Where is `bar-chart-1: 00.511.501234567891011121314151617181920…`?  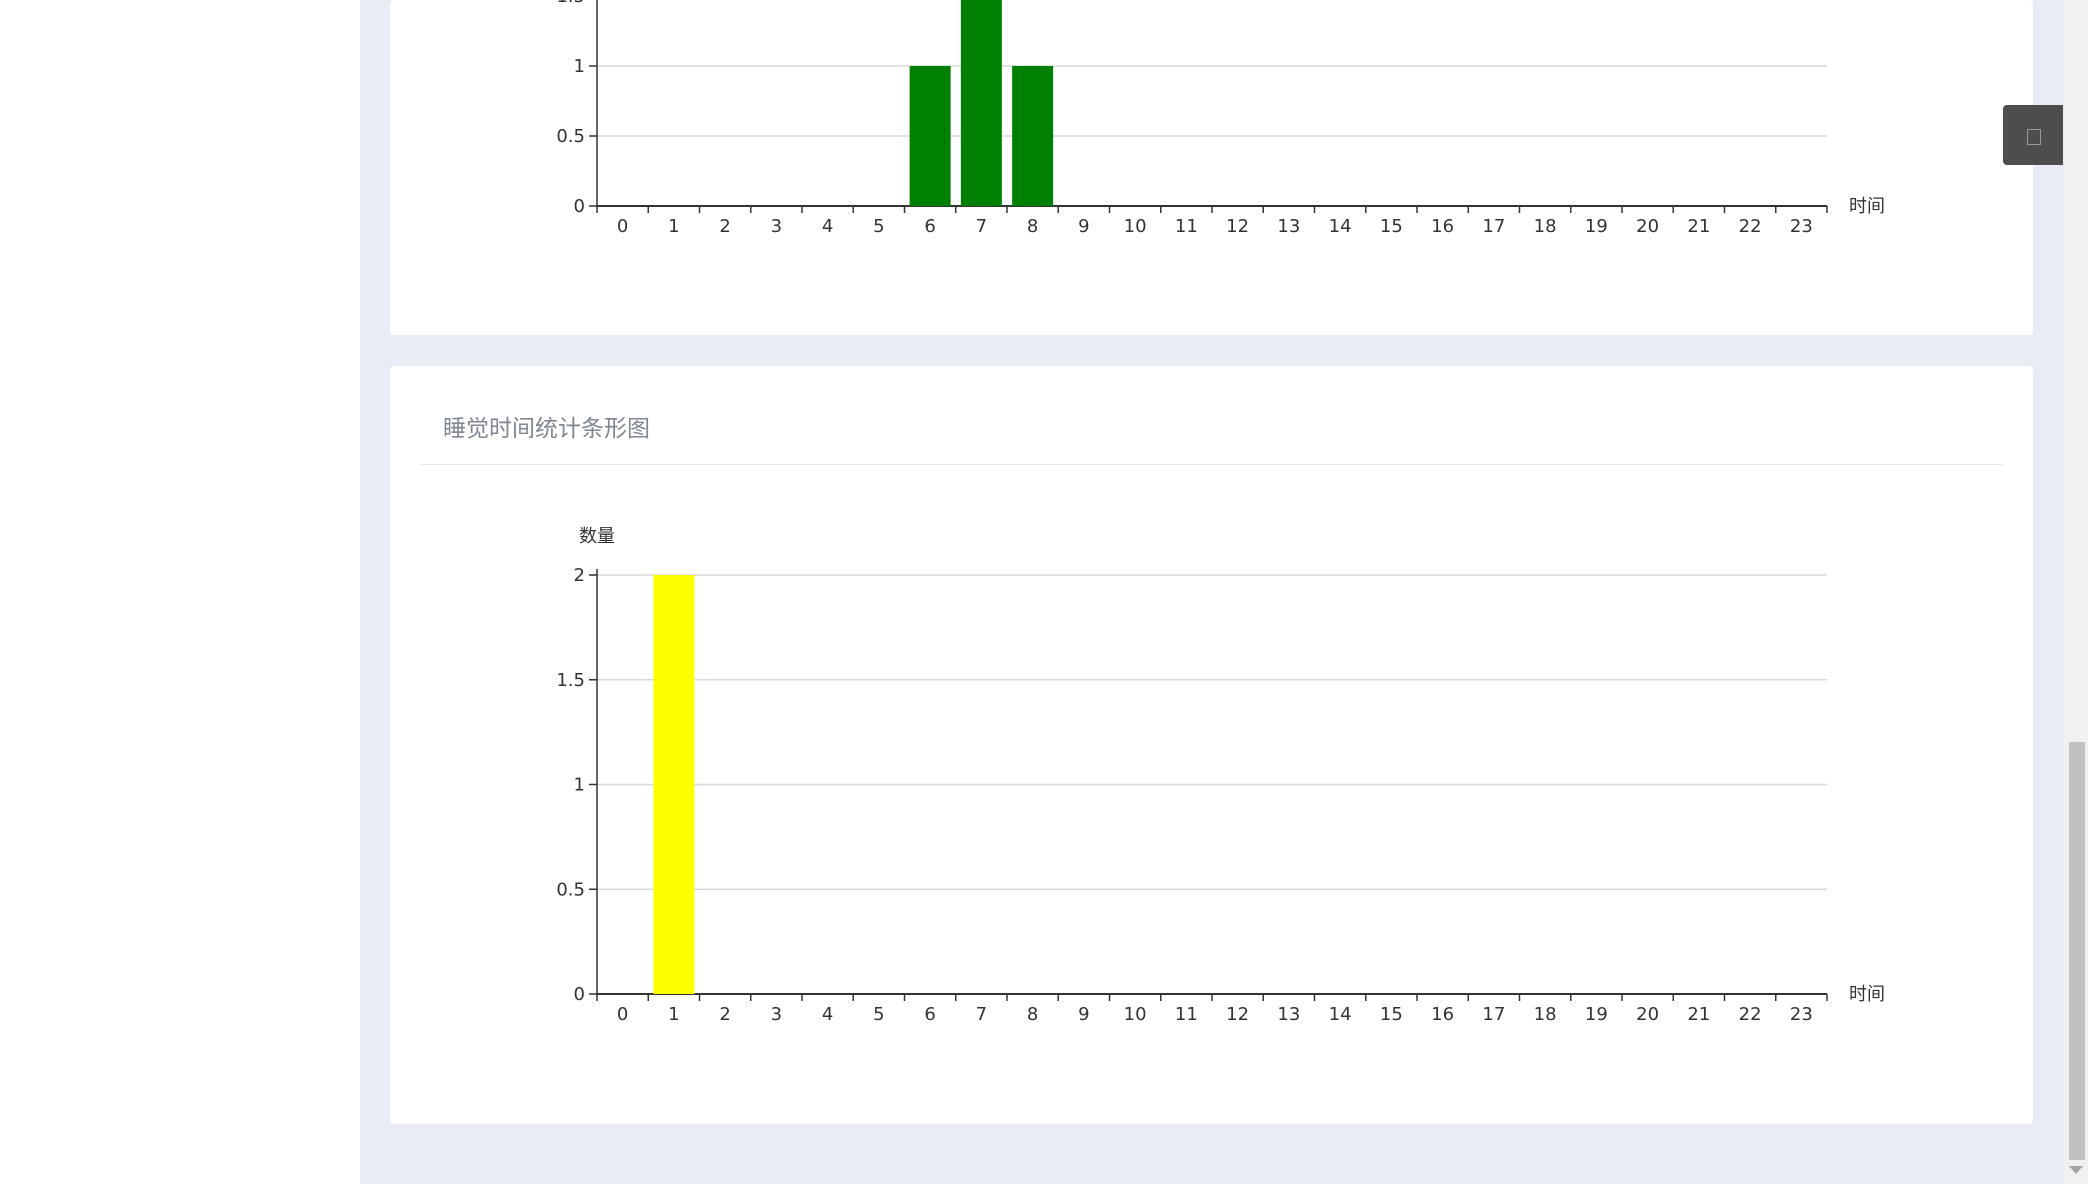
bar-chart-1: 00.511.501234567891011121314151617181920… is located at coordinates (1220, 118).